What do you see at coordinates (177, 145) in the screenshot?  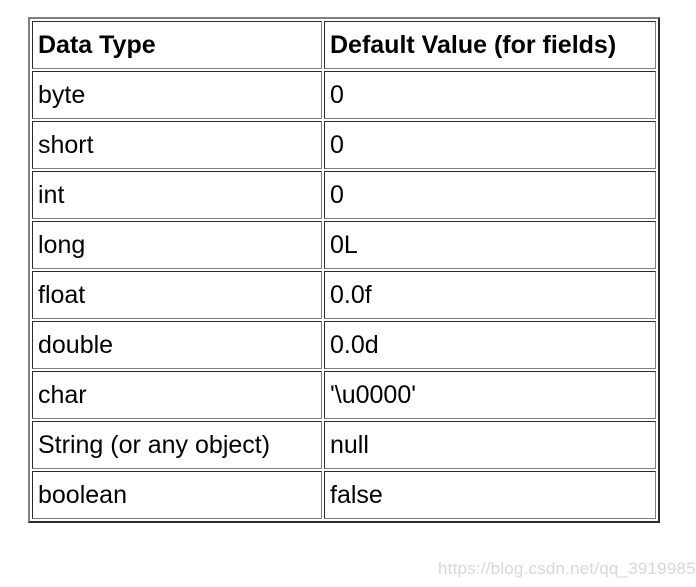 I see `cell-data-type: short` at bounding box center [177, 145].